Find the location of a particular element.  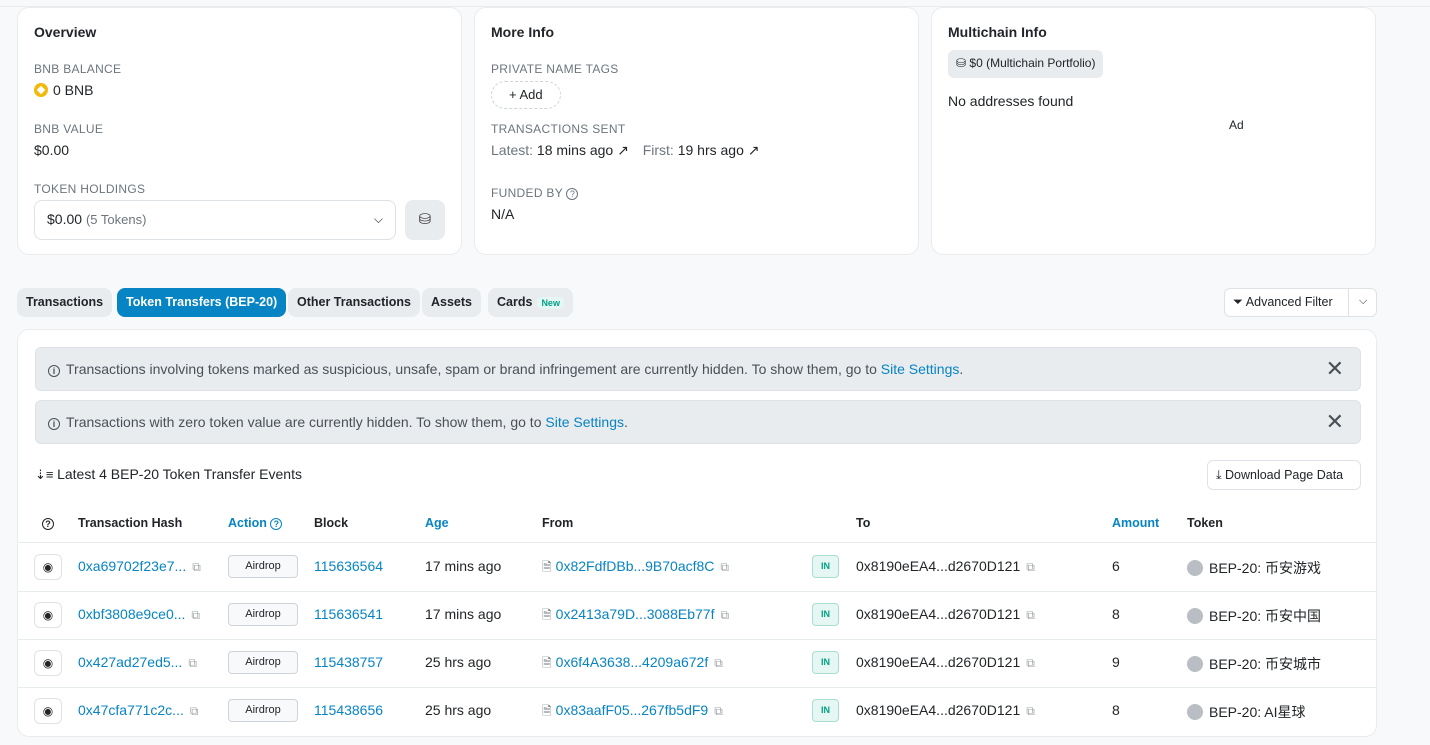

token-link: BEP-20: 币安中国 is located at coordinates (1265, 616).